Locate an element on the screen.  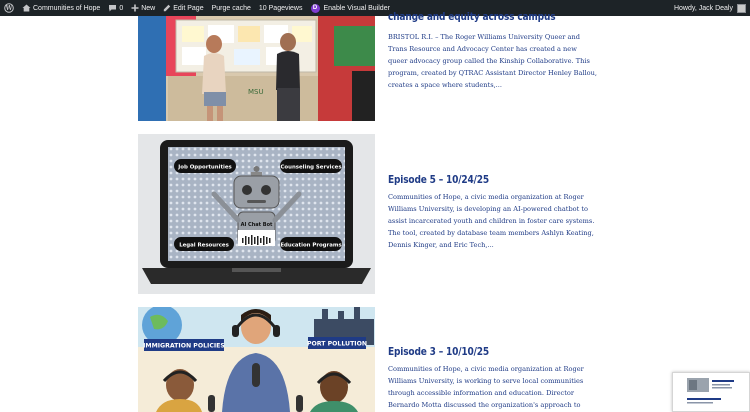
new-label: New is located at coordinates (148, 8).